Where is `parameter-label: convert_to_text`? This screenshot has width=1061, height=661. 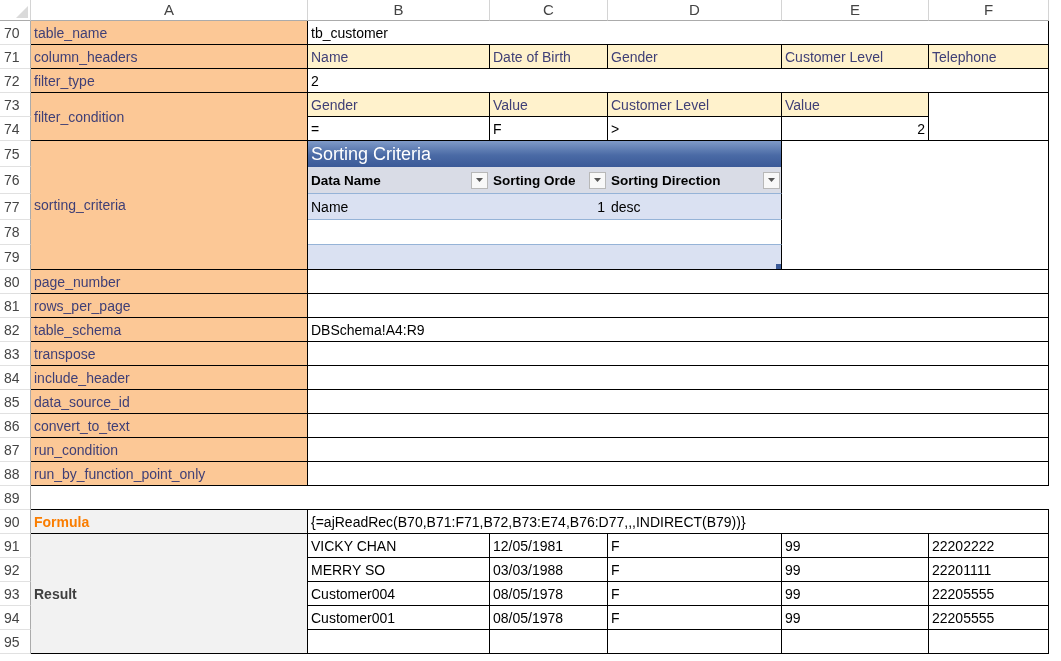
parameter-label: convert_to_text is located at coordinates (169, 426).